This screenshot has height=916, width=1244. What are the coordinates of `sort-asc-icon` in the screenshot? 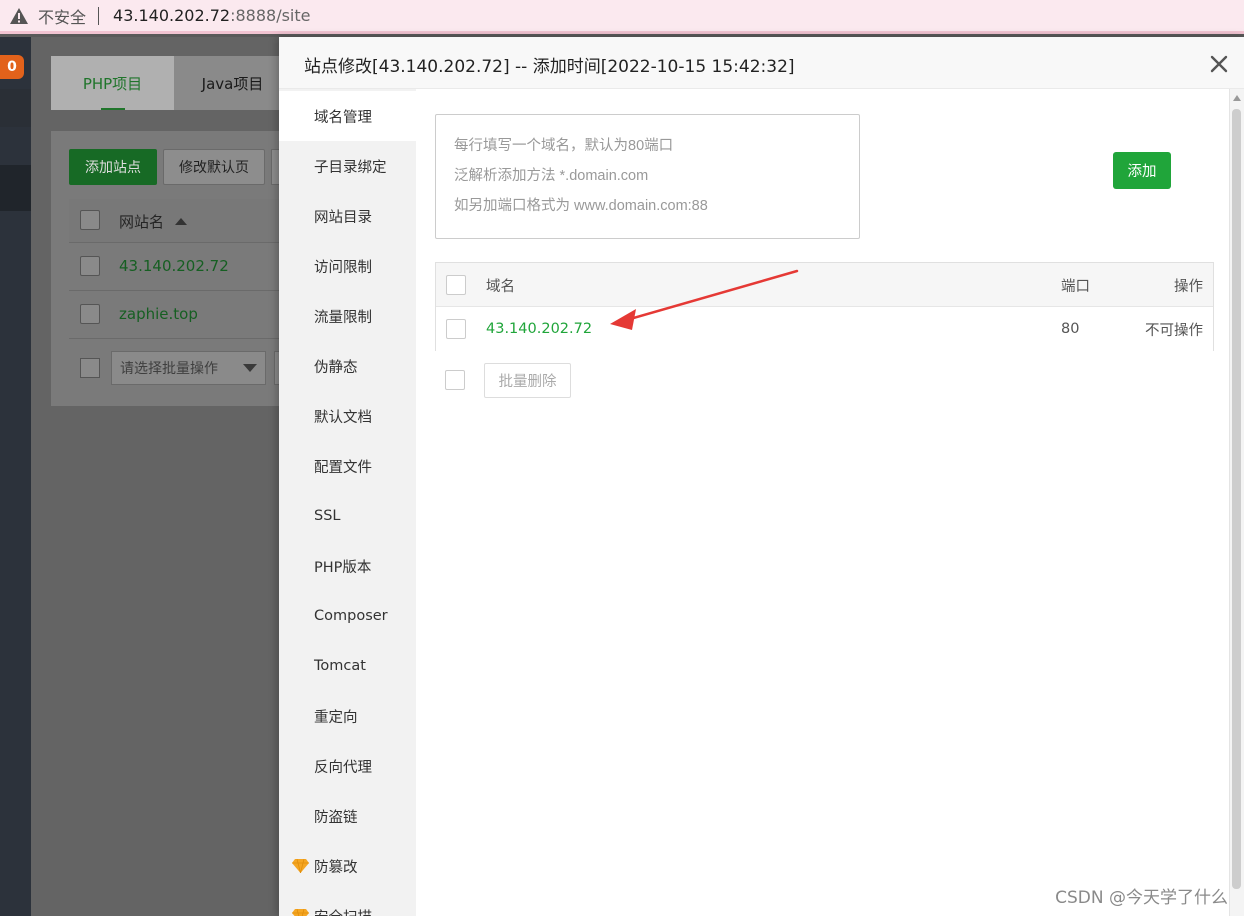 It's located at (180, 221).